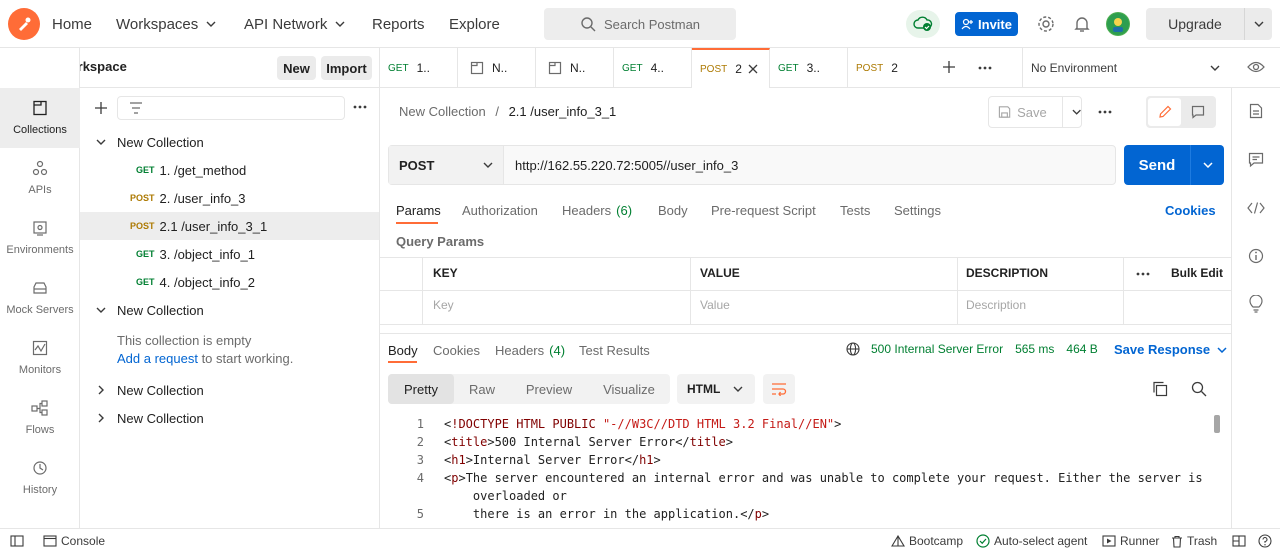 The height and width of the screenshot is (552, 1280). What do you see at coordinates (229, 170) in the screenshot?
I see `request-item: GET 1. /get_method` at bounding box center [229, 170].